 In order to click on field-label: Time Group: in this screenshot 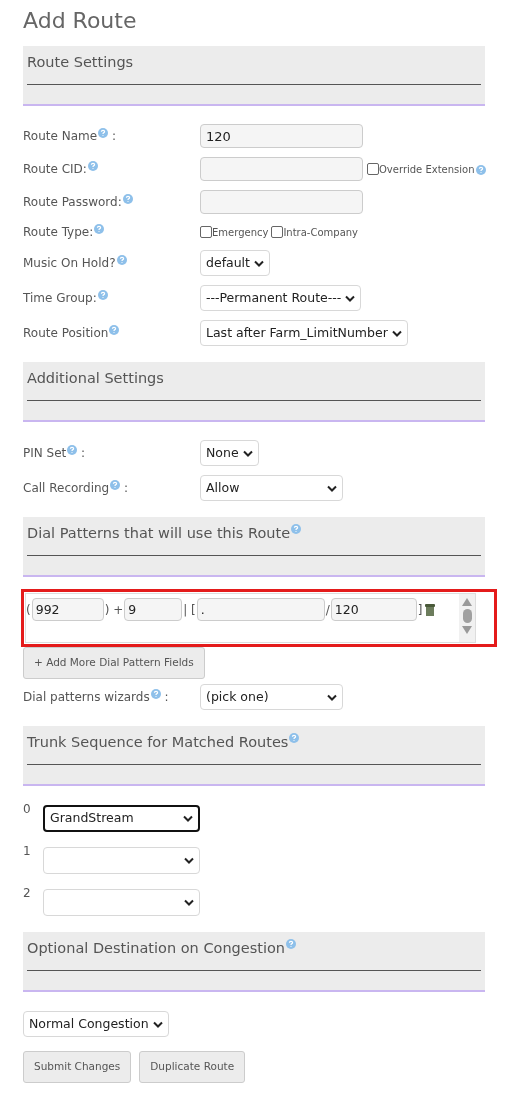, I will do `click(111, 298)`.